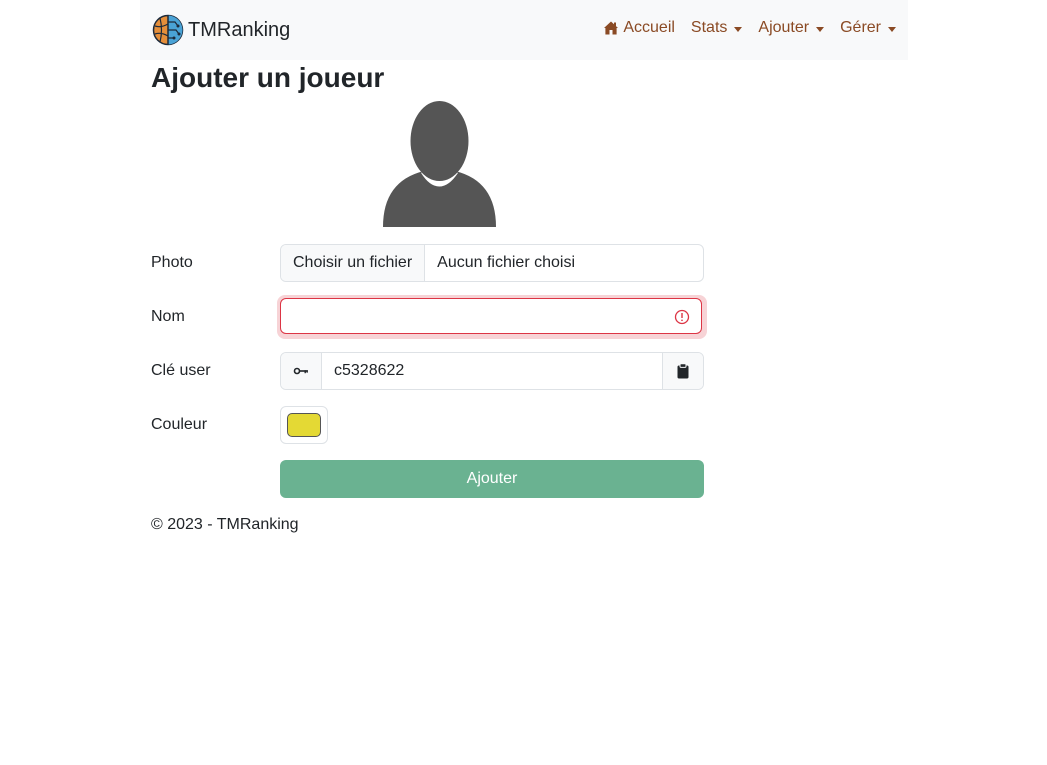  I want to click on home-icon, so click(611, 28).